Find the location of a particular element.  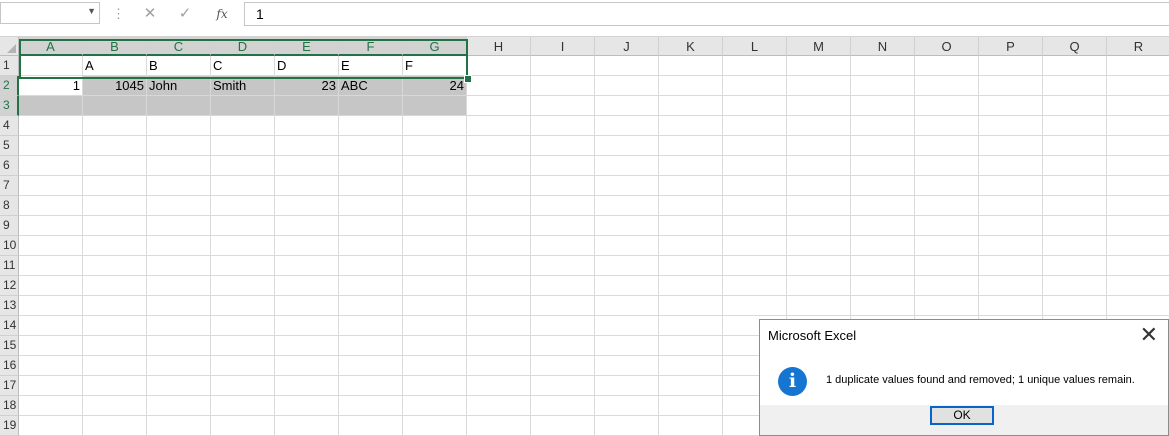

cell-q8 is located at coordinates (1075, 206).